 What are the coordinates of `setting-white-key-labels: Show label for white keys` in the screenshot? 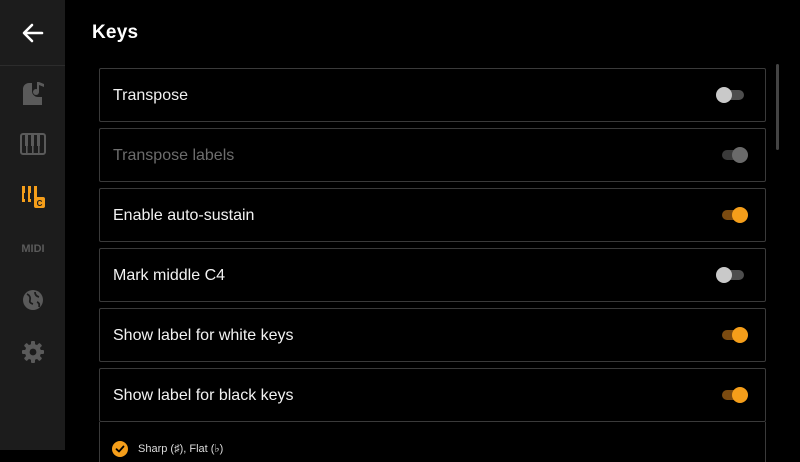 It's located at (432, 335).